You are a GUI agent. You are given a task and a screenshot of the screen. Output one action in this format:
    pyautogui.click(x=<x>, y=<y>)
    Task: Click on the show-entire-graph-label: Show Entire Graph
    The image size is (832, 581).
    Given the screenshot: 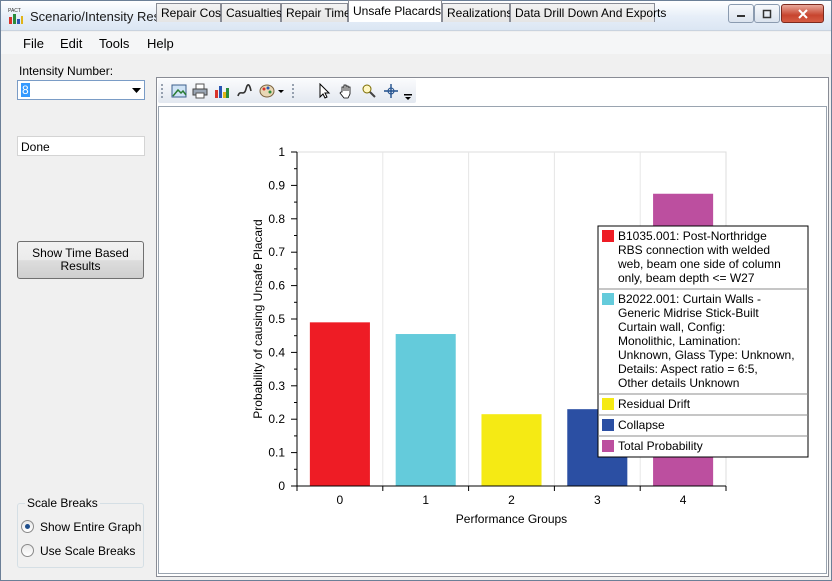 What is the action you would take?
    pyautogui.click(x=90, y=527)
    